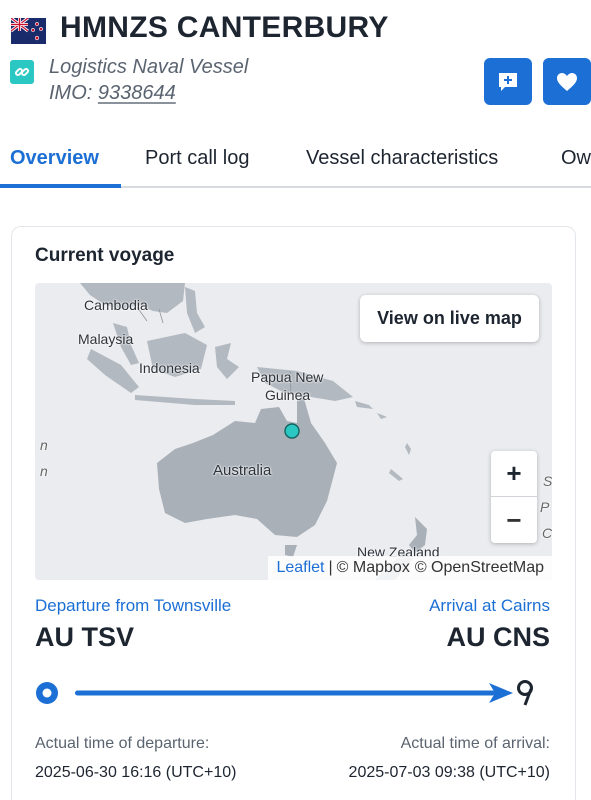 The height and width of the screenshot is (800, 591). What do you see at coordinates (288, 395) in the screenshot?
I see `map-label-png-2: Guinea` at bounding box center [288, 395].